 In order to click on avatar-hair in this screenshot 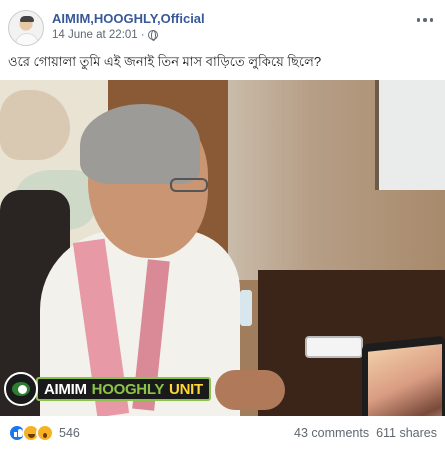, I will do `click(27, 19)`.